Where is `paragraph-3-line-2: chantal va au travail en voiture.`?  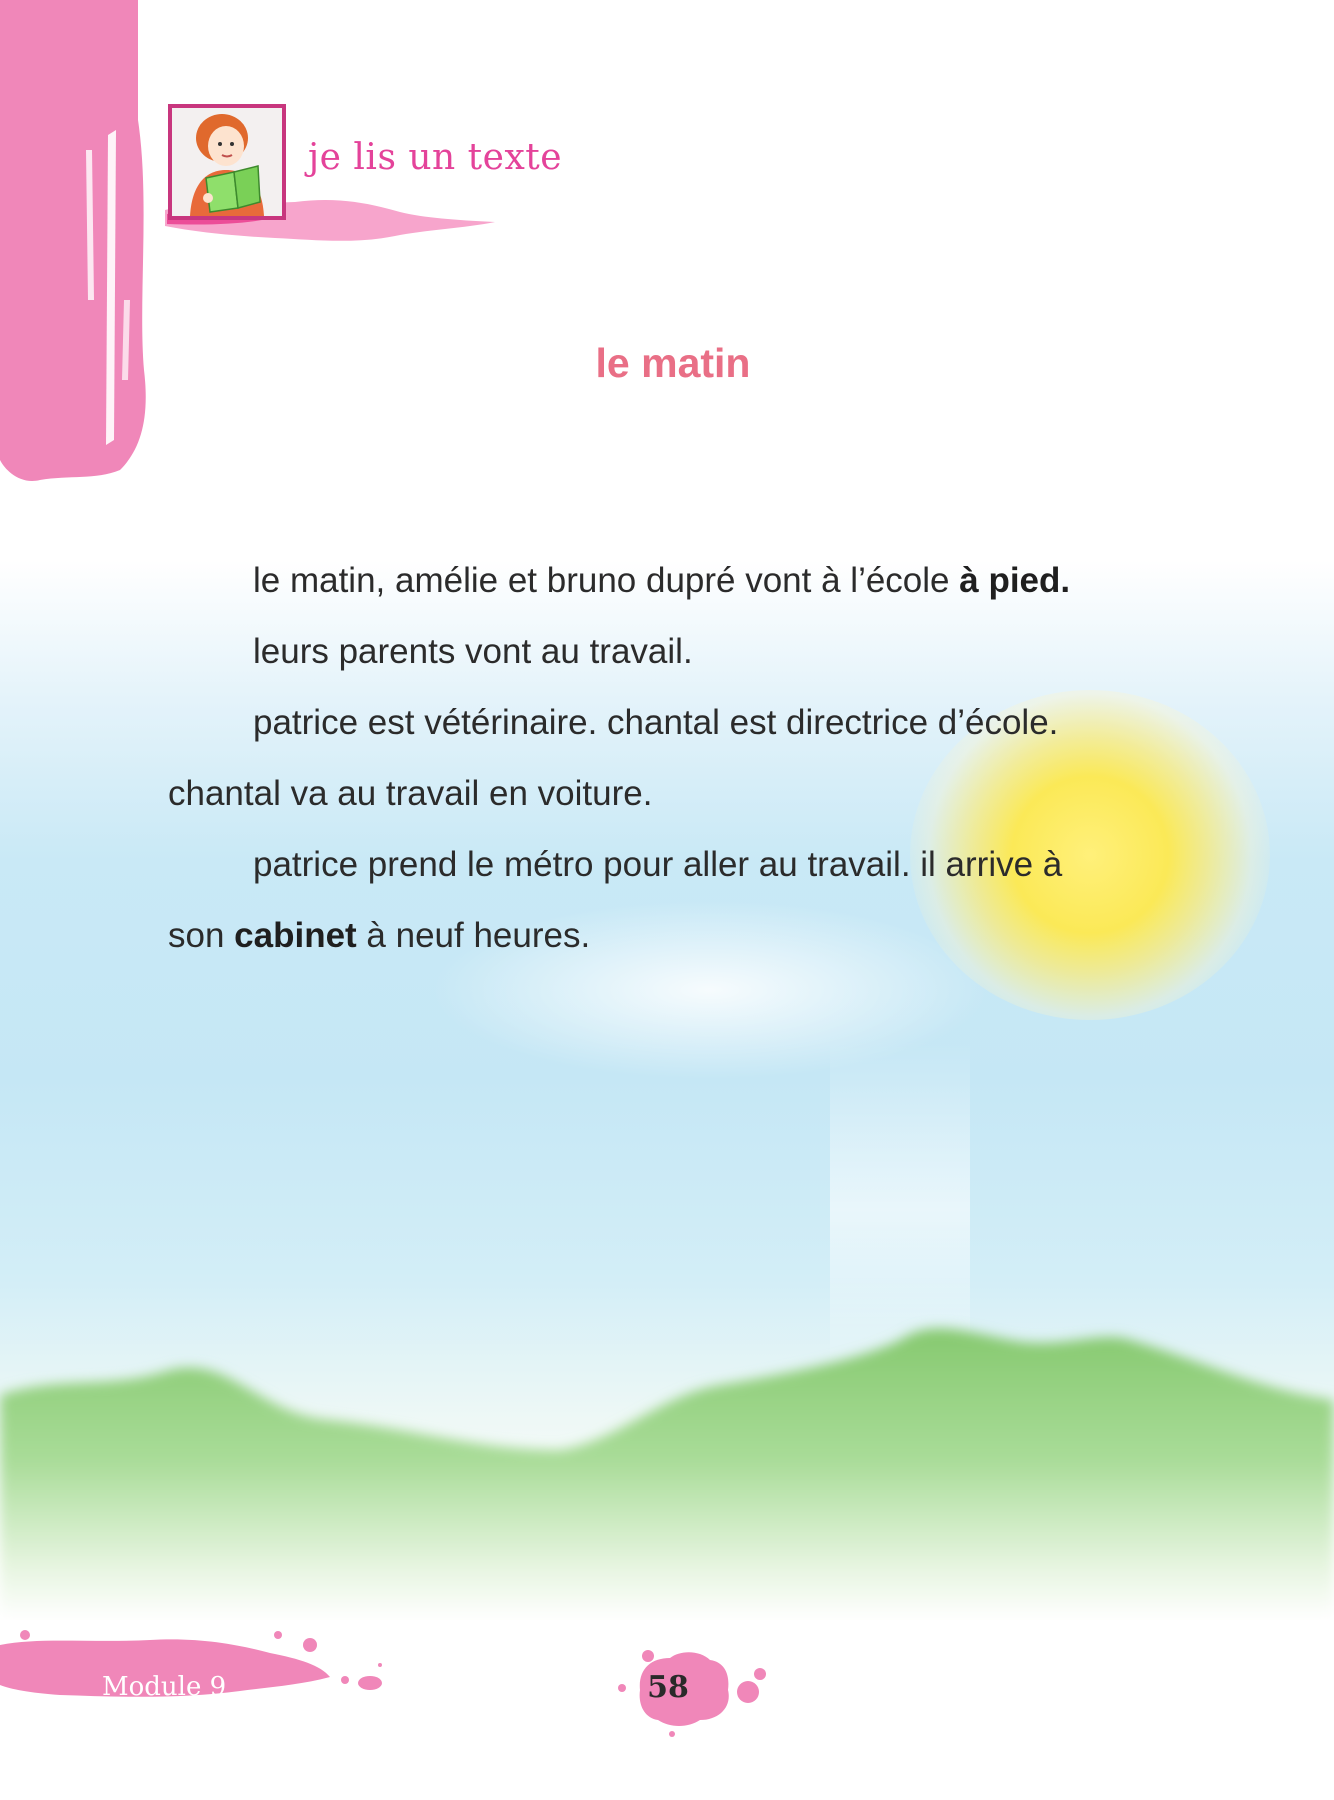
paragraph-3-line-2: chantal va au travail en voiture. is located at coordinates (410, 793).